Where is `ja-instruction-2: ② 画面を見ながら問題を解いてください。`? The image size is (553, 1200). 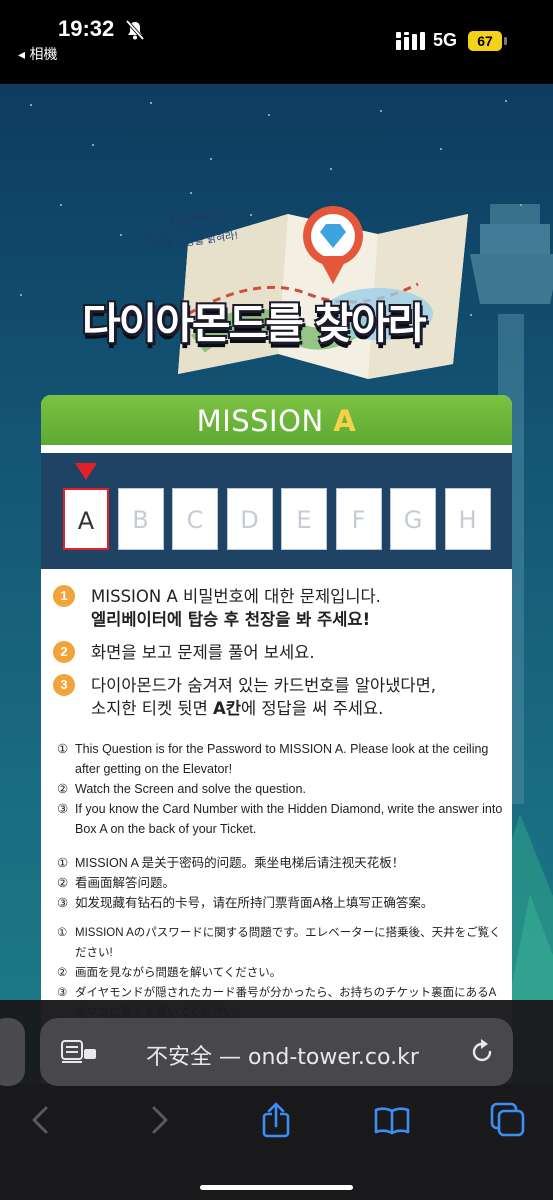 ja-instruction-2: ② 画面を見ながら問題を解いてください。 is located at coordinates (282, 973).